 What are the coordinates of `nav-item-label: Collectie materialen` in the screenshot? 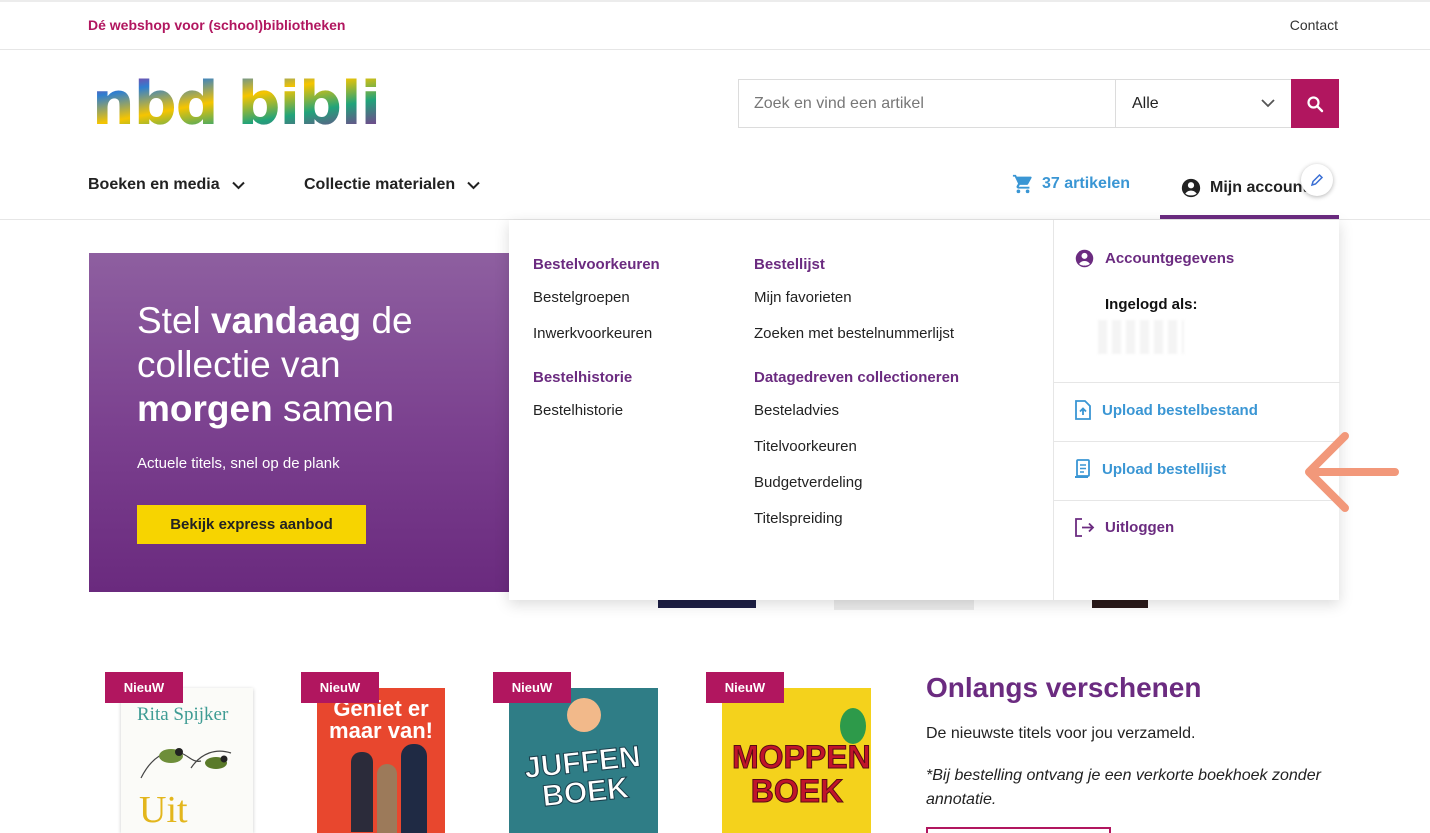 It's located at (380, 184).